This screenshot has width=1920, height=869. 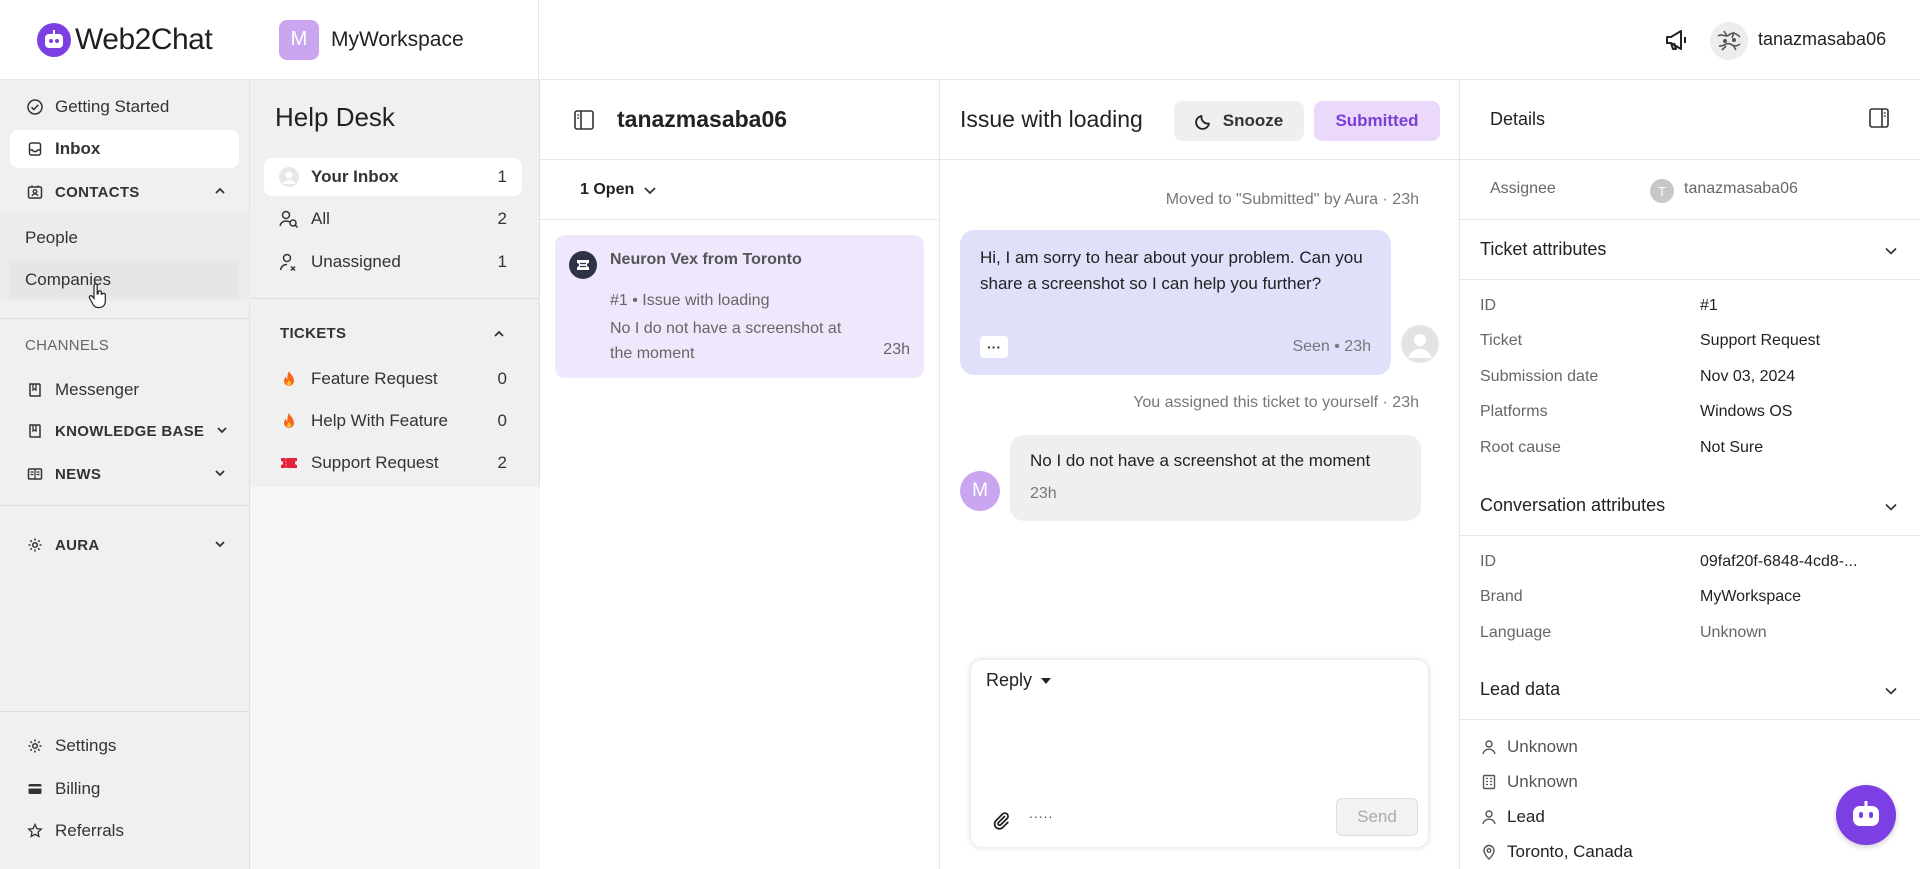 I want to click on inbox-label: All, so click(x=320, y=218).